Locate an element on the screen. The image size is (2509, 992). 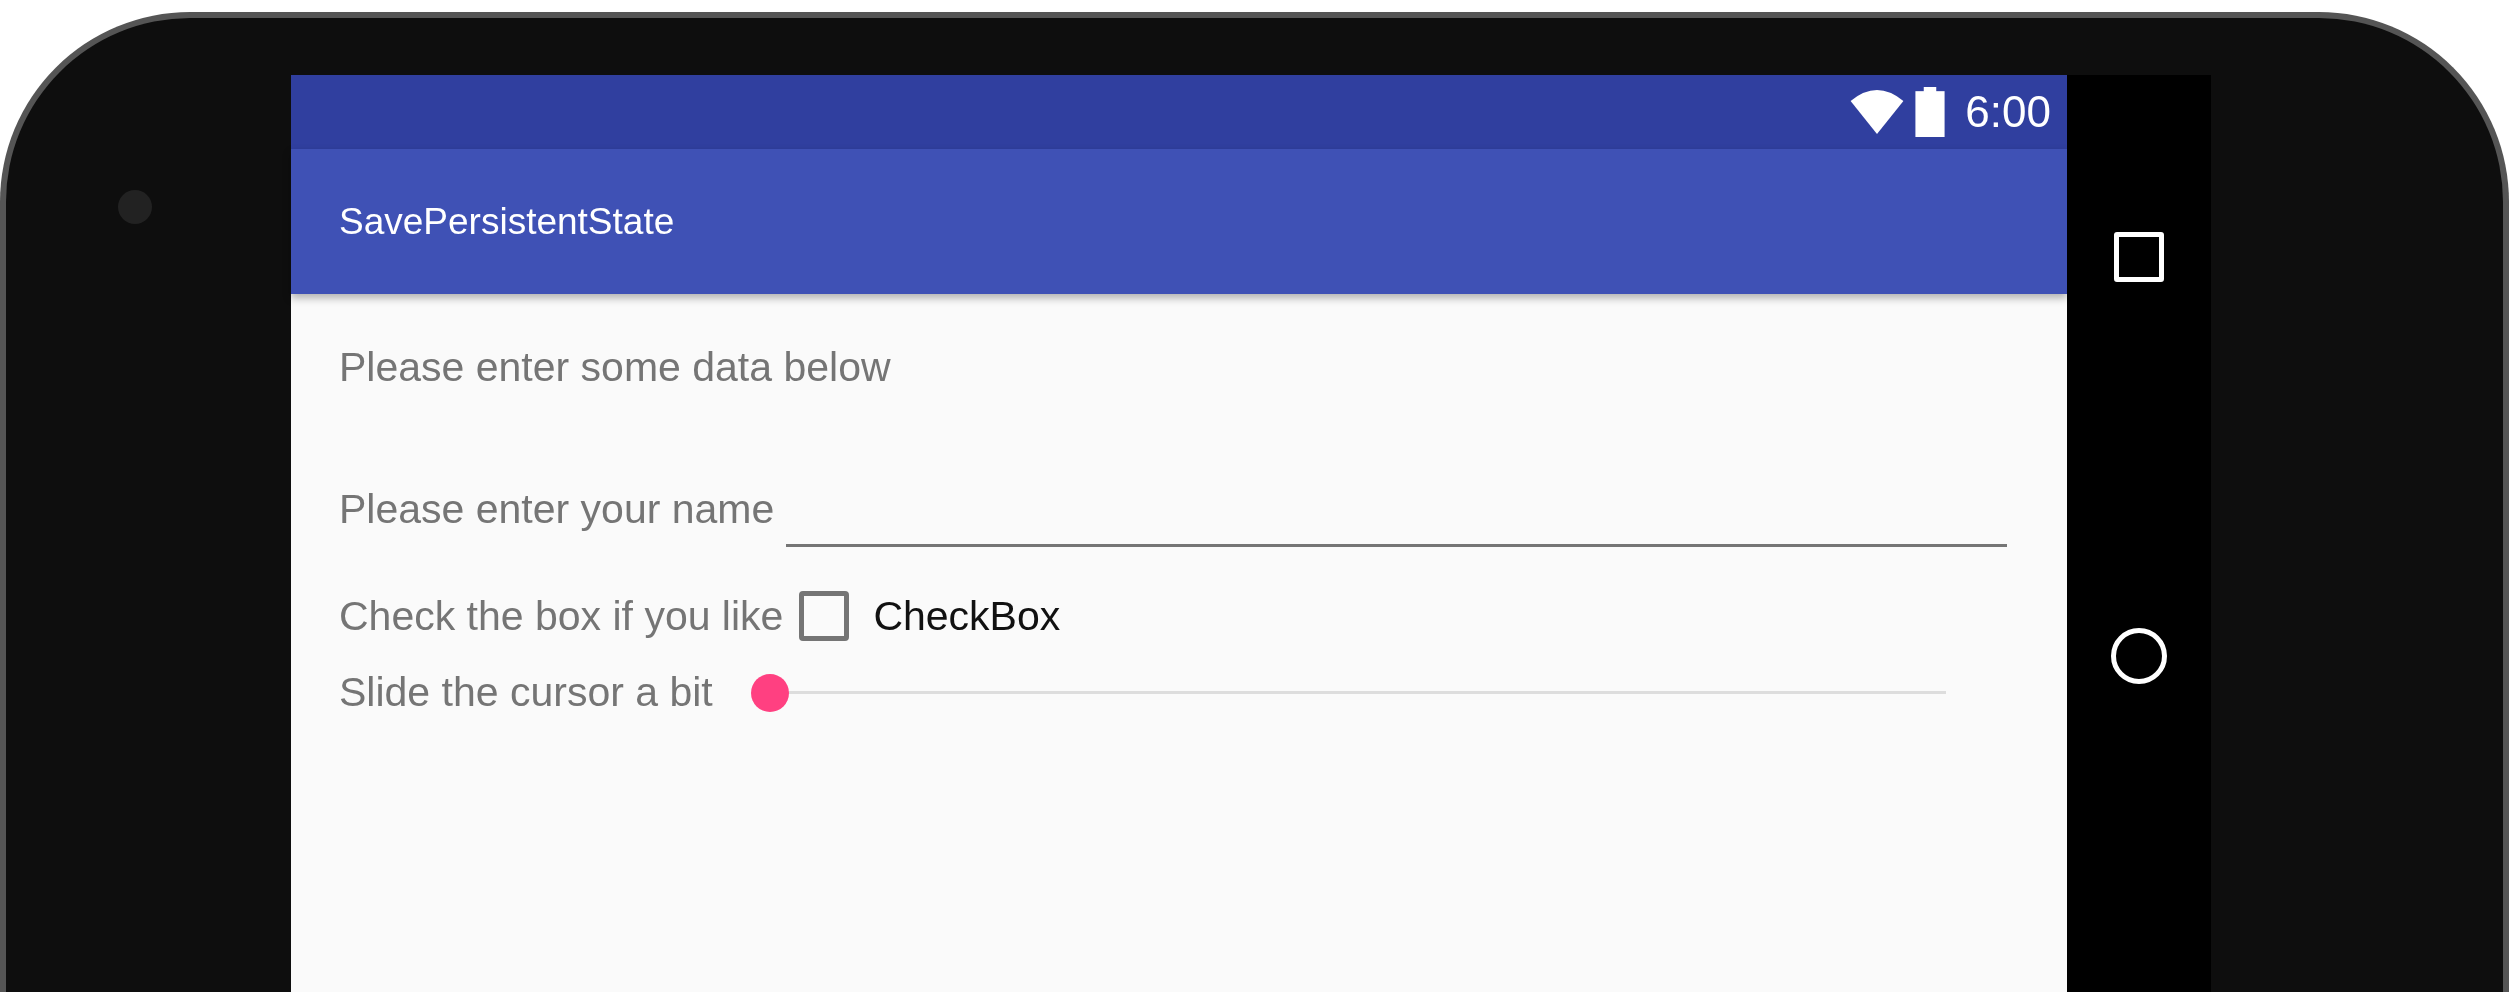
home-button is located at coordinates (2139, 656).